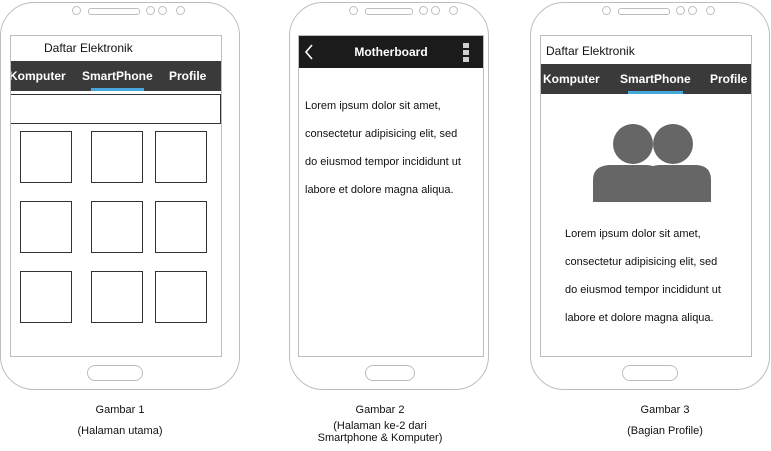  Describe the element at coordinates (665, 410) in the screenshot. I see `caption-title: Gambar 3` at that location.